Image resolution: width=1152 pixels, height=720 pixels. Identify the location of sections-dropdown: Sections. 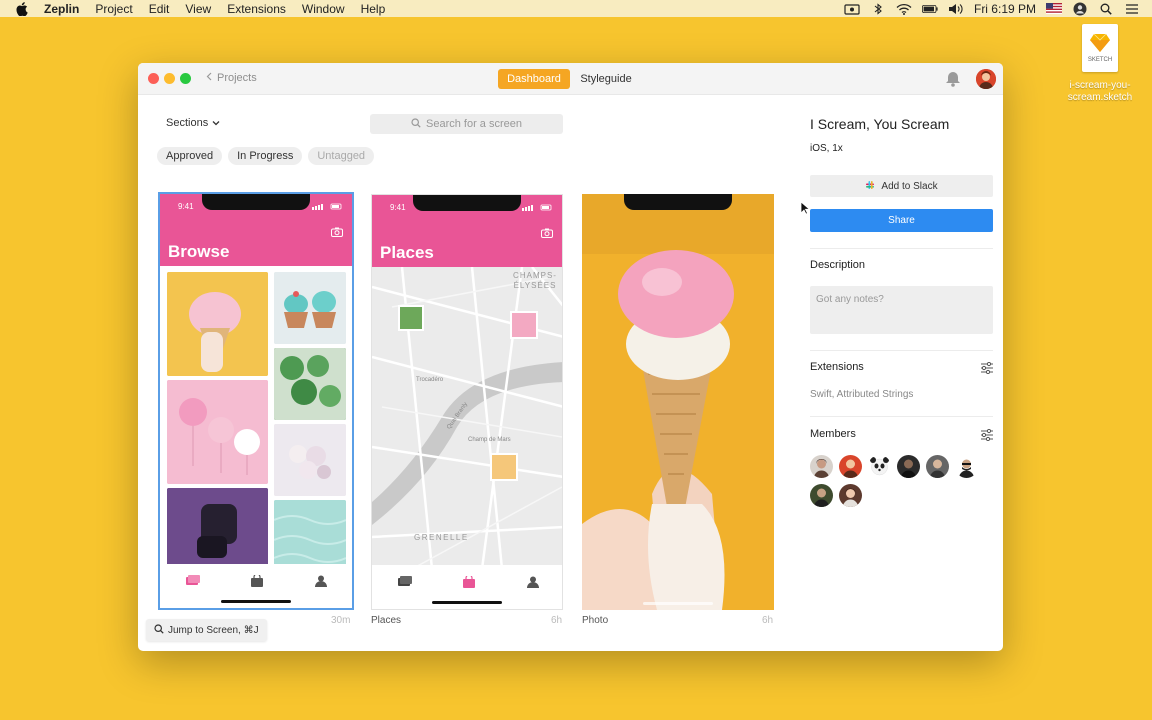
(193, 123).